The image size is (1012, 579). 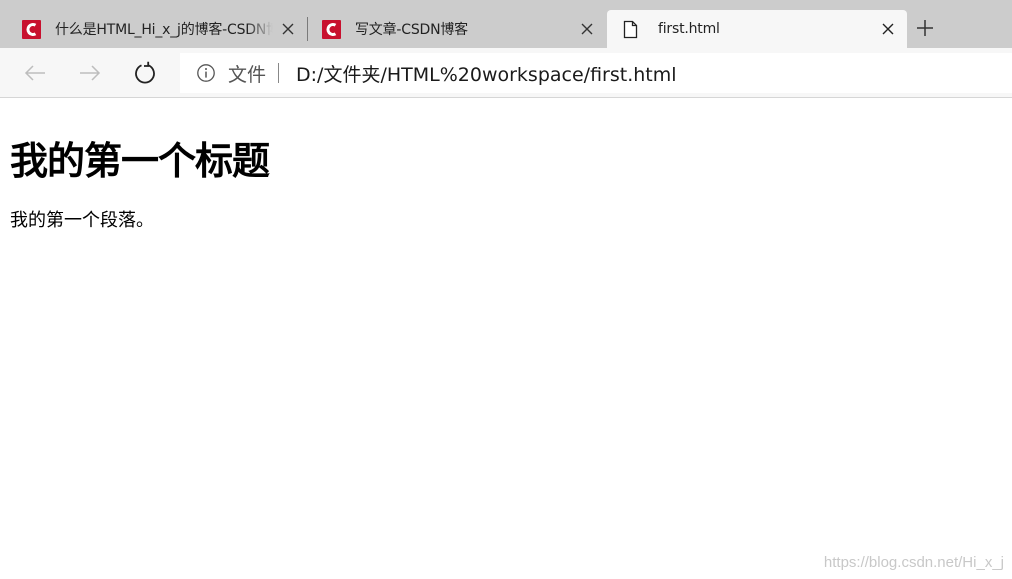 What do you see at coordinates (757, 29) in the screenshot?
I see `tab-first-html: first.html` at bounding box center [757, 29].